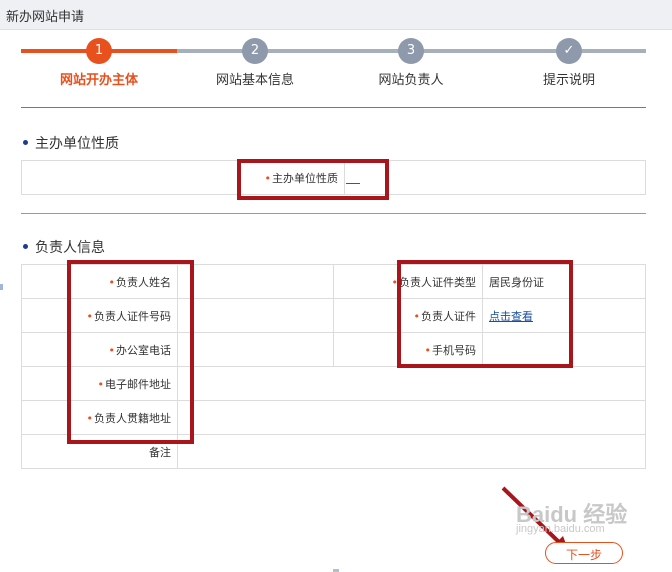 The image size is (672, 572). What do you see at coordinates (336, 15) in the screenshot?
I see `dialog-titlebar: 新办网站申请` at bounding box center [336, 15].